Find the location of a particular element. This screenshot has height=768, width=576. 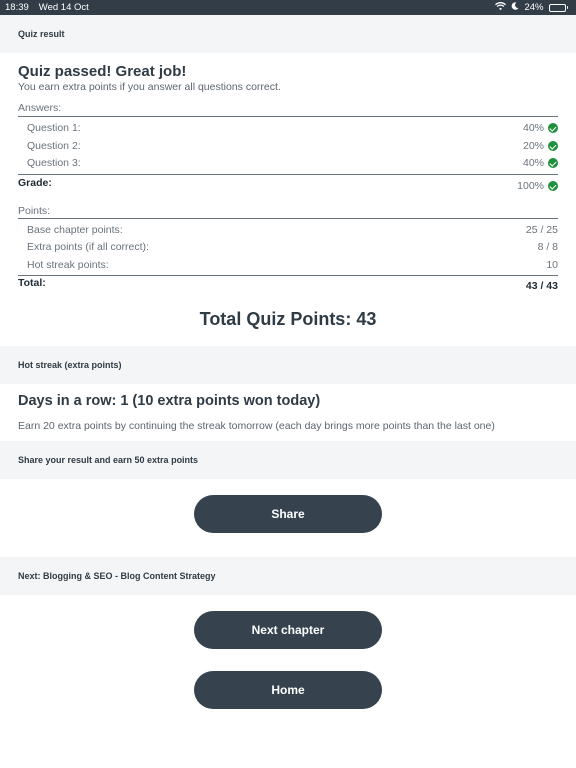

points-row-label: Base chapter points: is located at coordinates (75, 230).